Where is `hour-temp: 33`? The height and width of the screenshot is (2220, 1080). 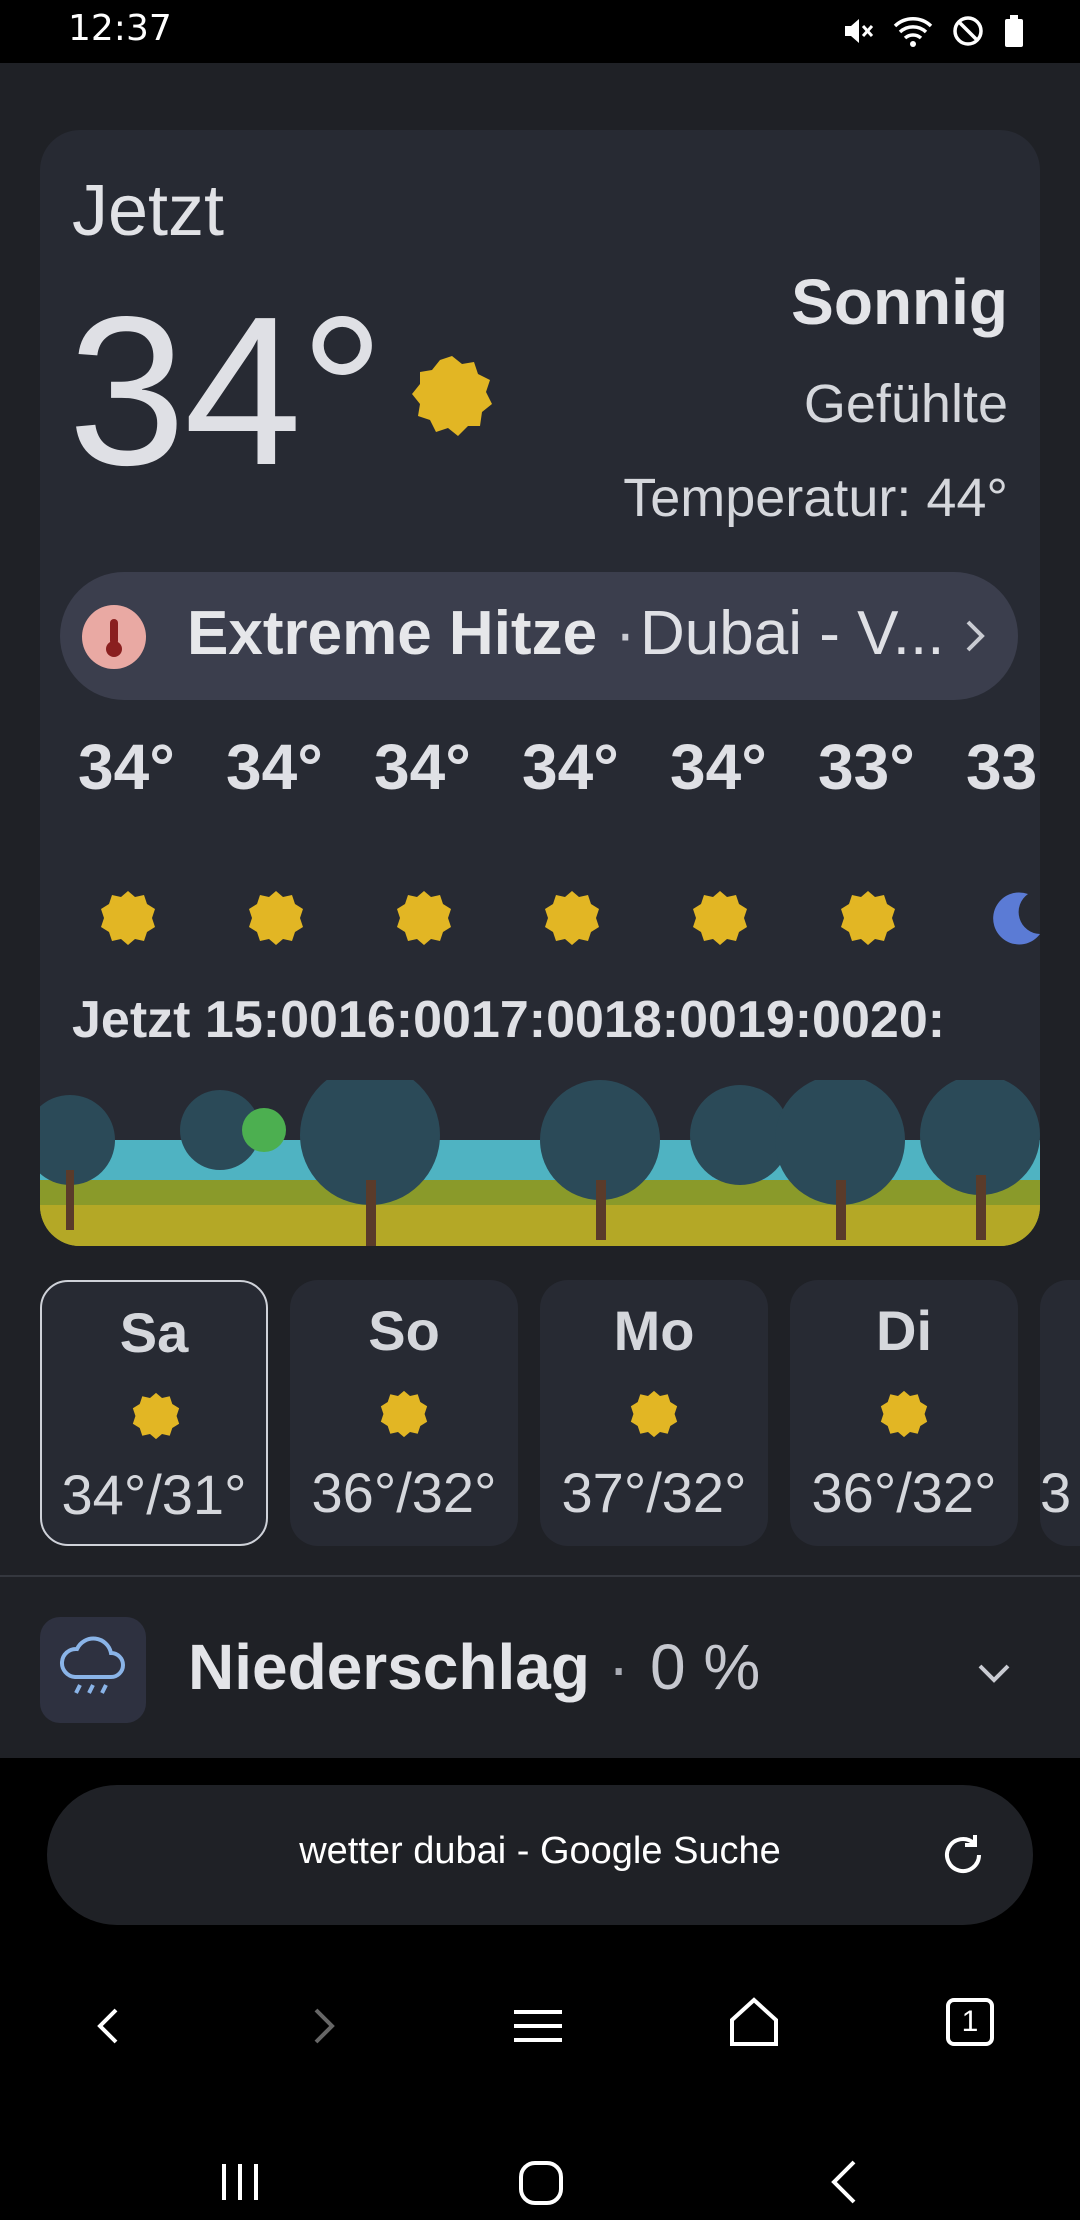
hour-temp: 33 is located at coordinates (1002, 767).